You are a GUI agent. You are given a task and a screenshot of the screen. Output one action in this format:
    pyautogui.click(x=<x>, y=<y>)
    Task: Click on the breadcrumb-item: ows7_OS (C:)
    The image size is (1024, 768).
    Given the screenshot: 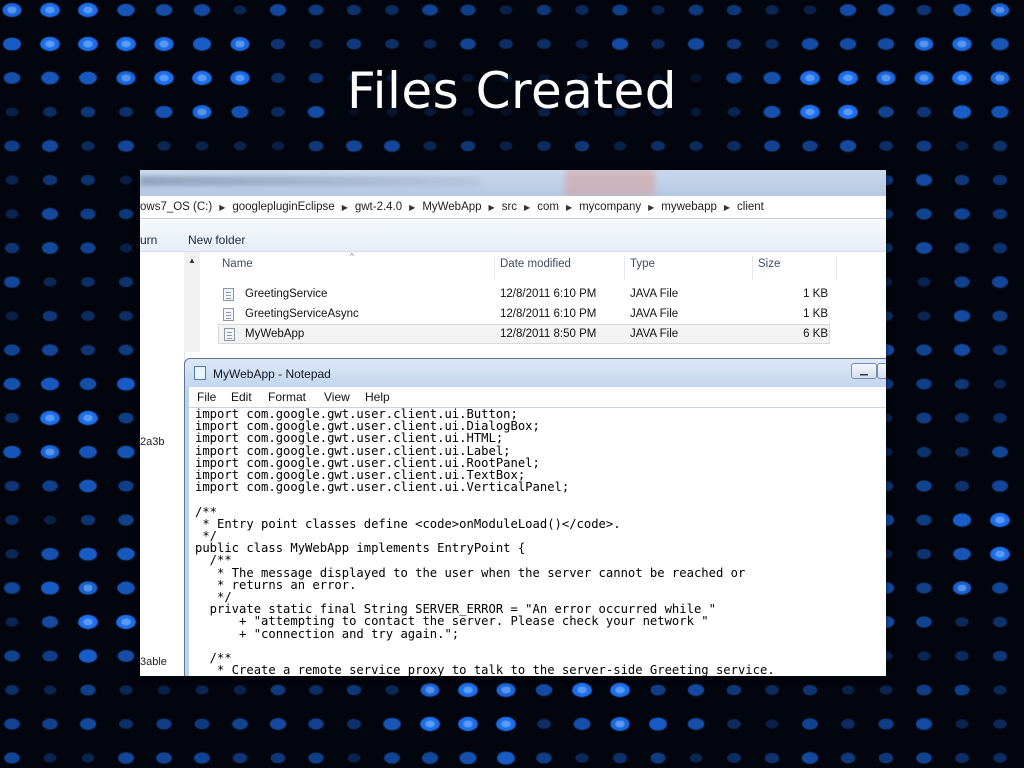 What is the action you would take?
    pyautogui.click(x=176, y=207)
    